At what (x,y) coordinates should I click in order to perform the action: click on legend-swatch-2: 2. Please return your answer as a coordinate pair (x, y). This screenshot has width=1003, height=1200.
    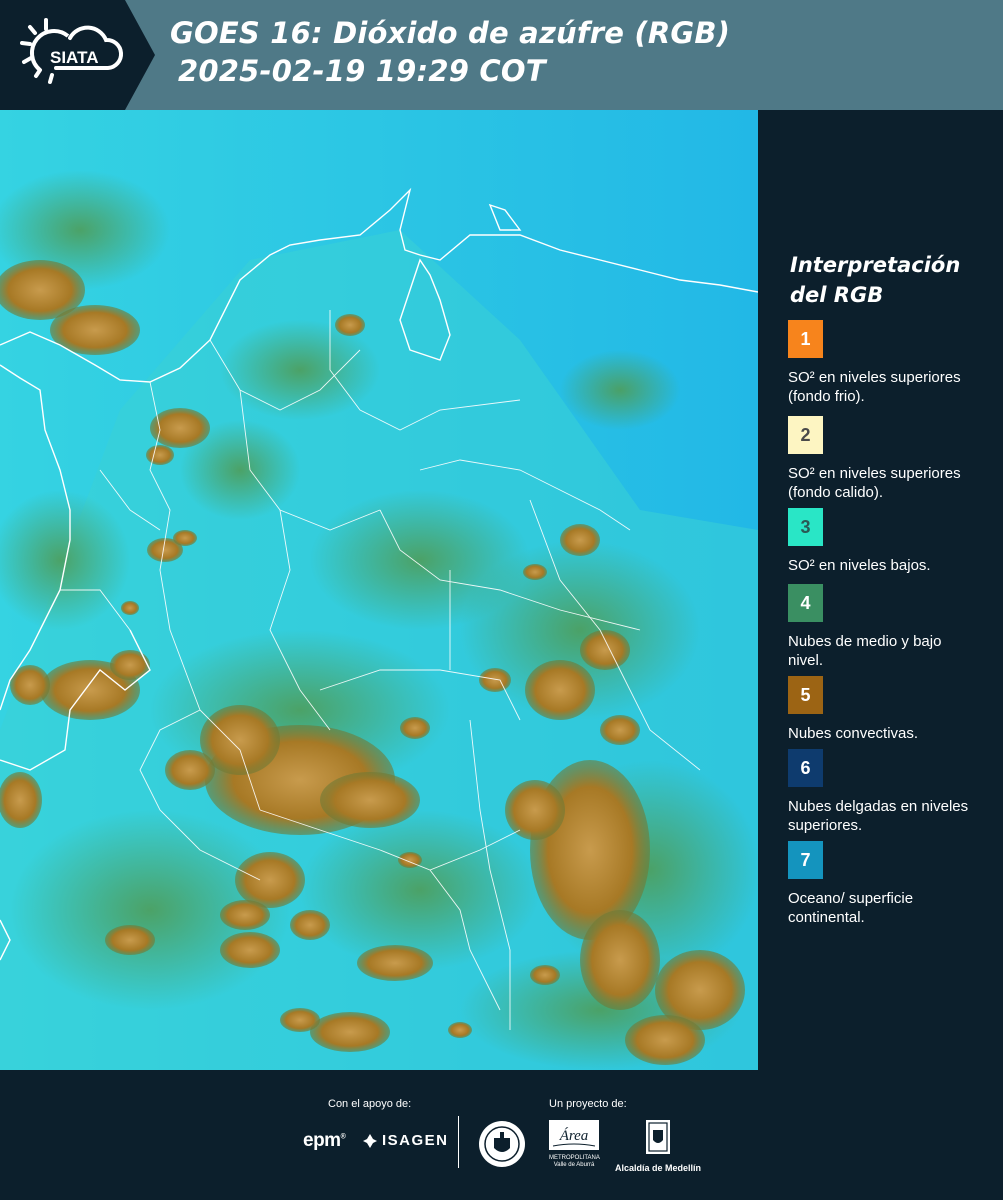
    Looking at the image, I should click on (805, 435).